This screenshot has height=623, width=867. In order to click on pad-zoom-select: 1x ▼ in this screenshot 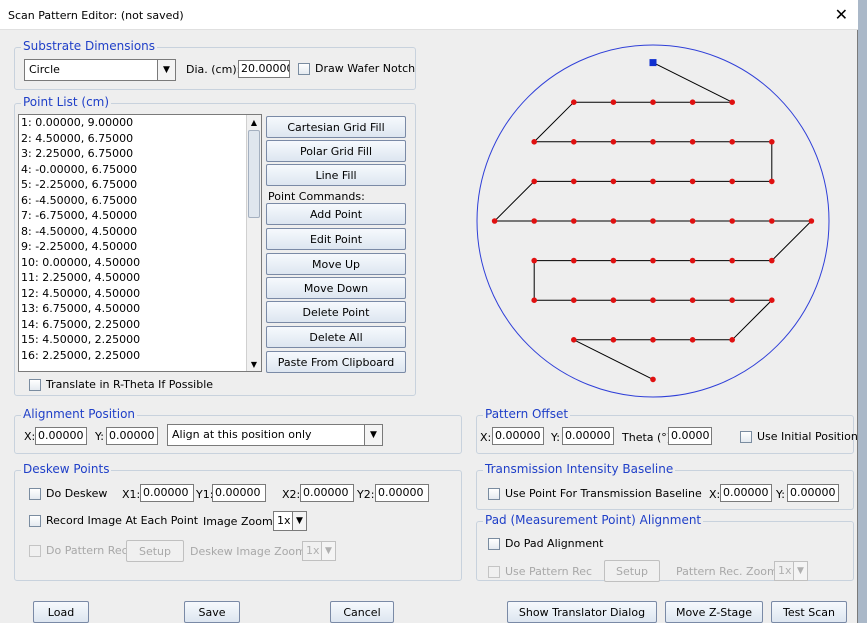, I will do `click(791, 571)`.